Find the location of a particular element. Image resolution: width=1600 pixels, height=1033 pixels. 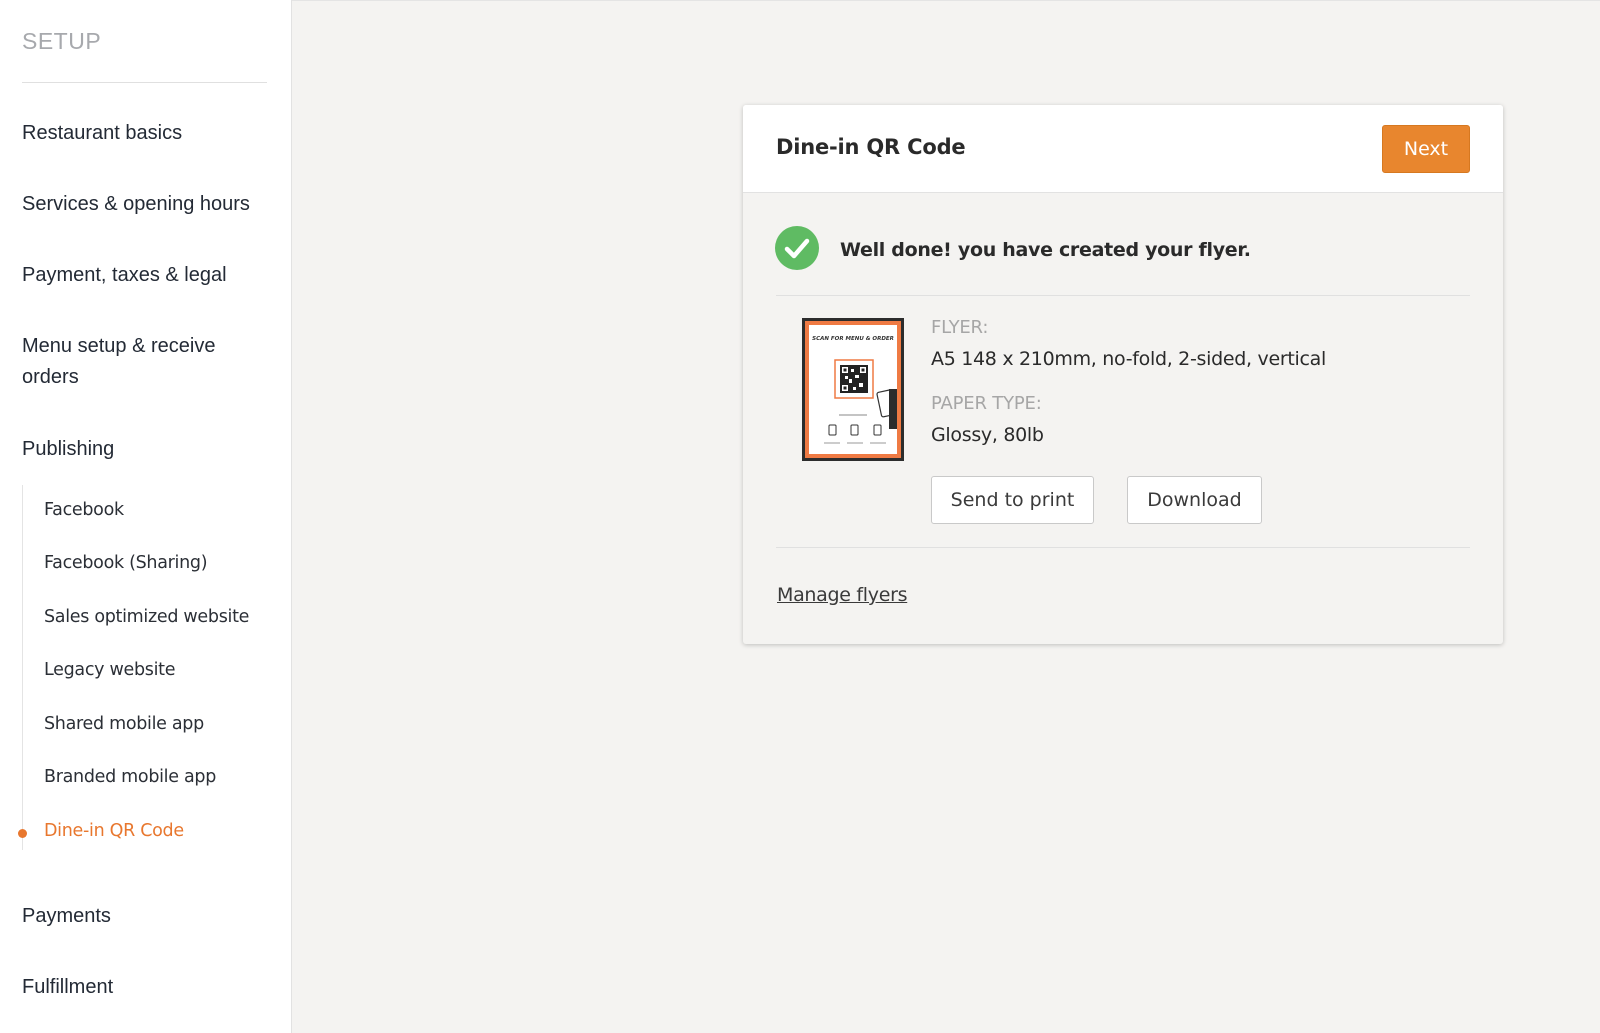

paper-type-label: PAPER TYPE: is located at coordinates (986, 403).